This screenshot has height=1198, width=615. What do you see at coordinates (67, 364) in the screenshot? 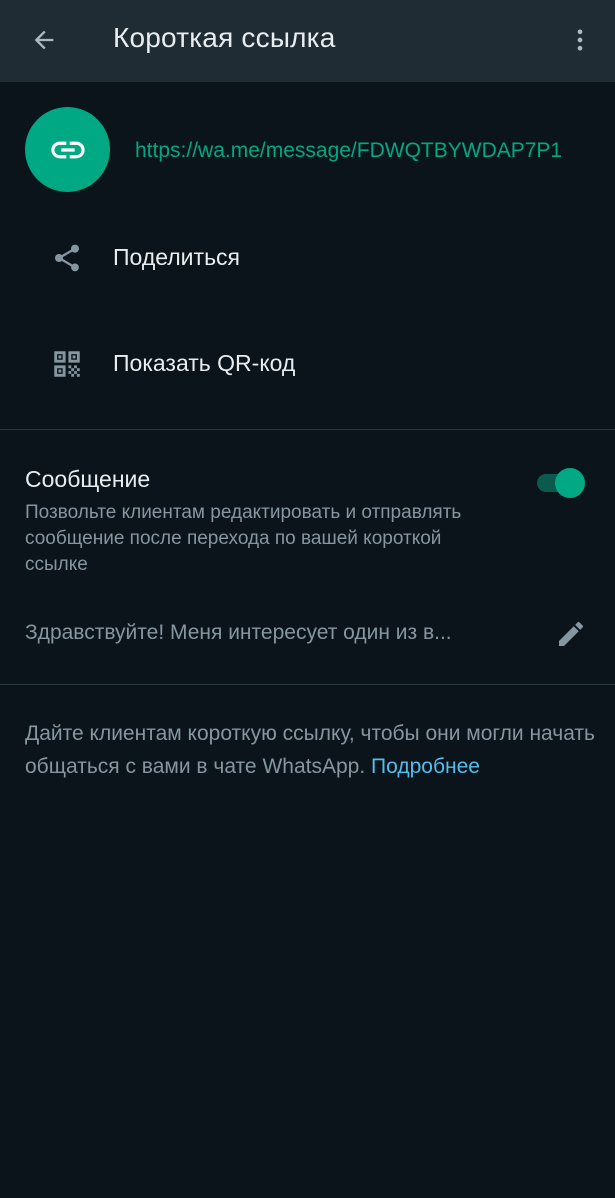
I see `qr-code-icon` at bounding box center [67, 364].